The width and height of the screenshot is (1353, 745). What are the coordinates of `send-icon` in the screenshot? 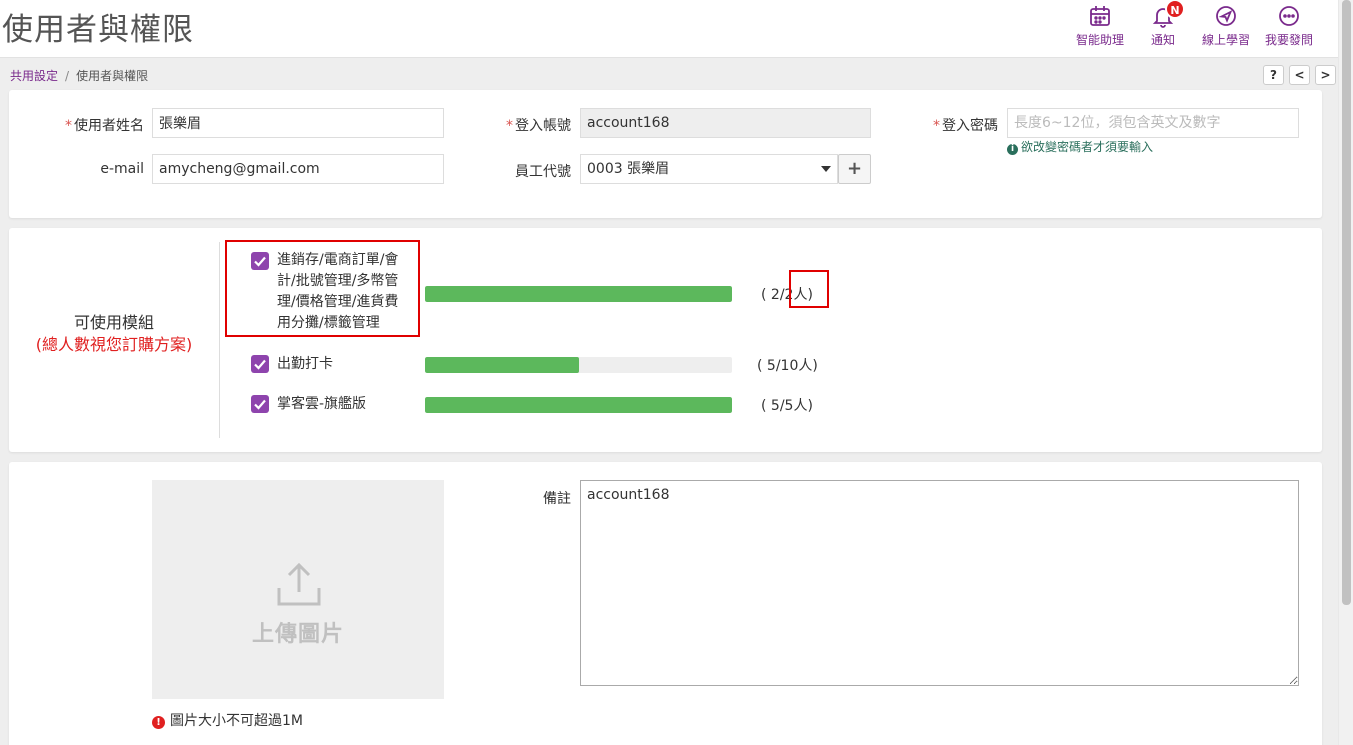 It's located at (1226, 16).